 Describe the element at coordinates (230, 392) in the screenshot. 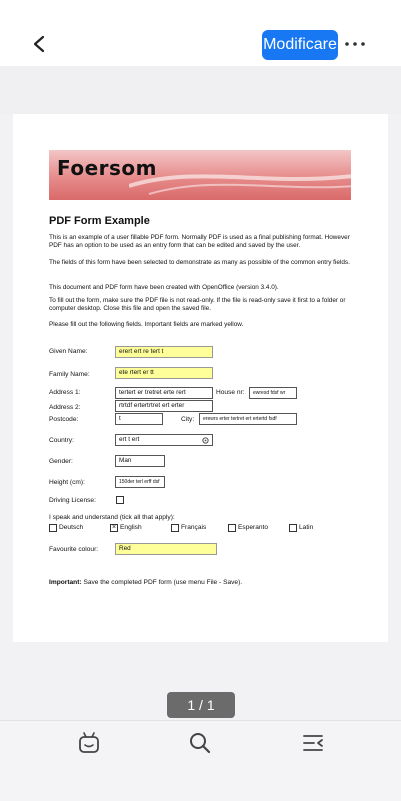

I see `house-nr-label: House nr:` at that location.